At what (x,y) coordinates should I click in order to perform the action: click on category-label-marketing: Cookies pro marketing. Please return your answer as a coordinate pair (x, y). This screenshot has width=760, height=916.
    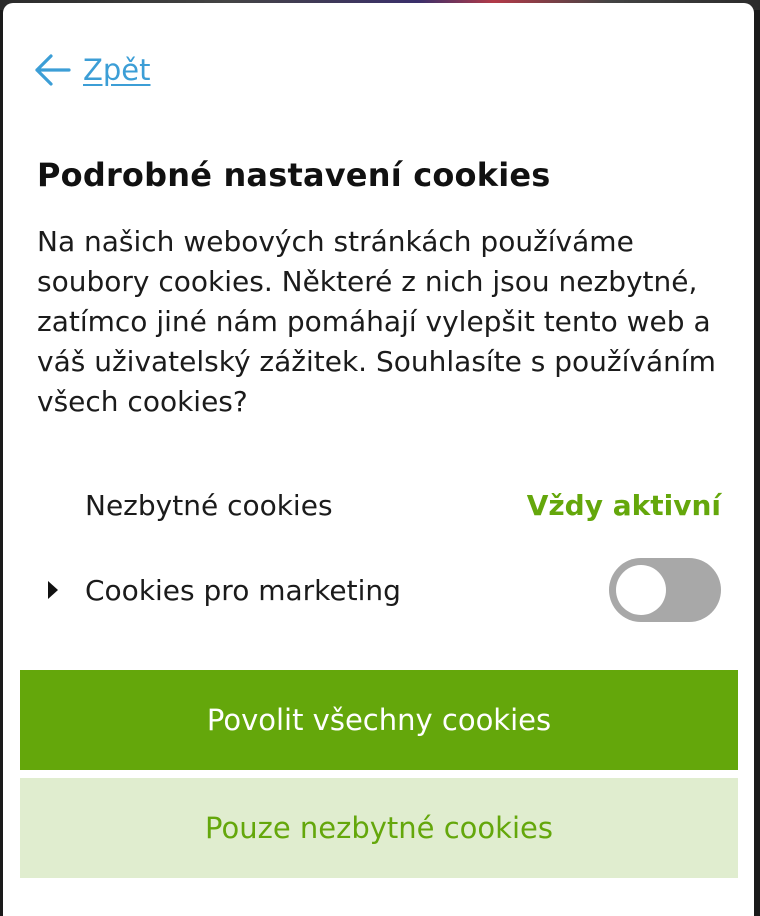
    Looking at the image, I should click on (243, 590).